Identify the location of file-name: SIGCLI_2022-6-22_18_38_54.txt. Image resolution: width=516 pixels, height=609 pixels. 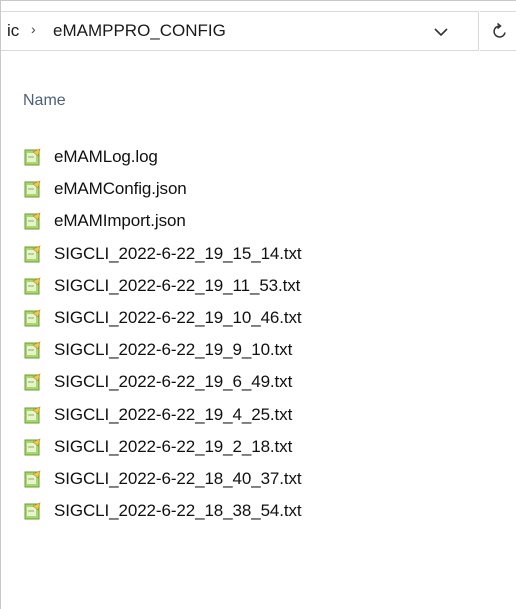
(178, 511).